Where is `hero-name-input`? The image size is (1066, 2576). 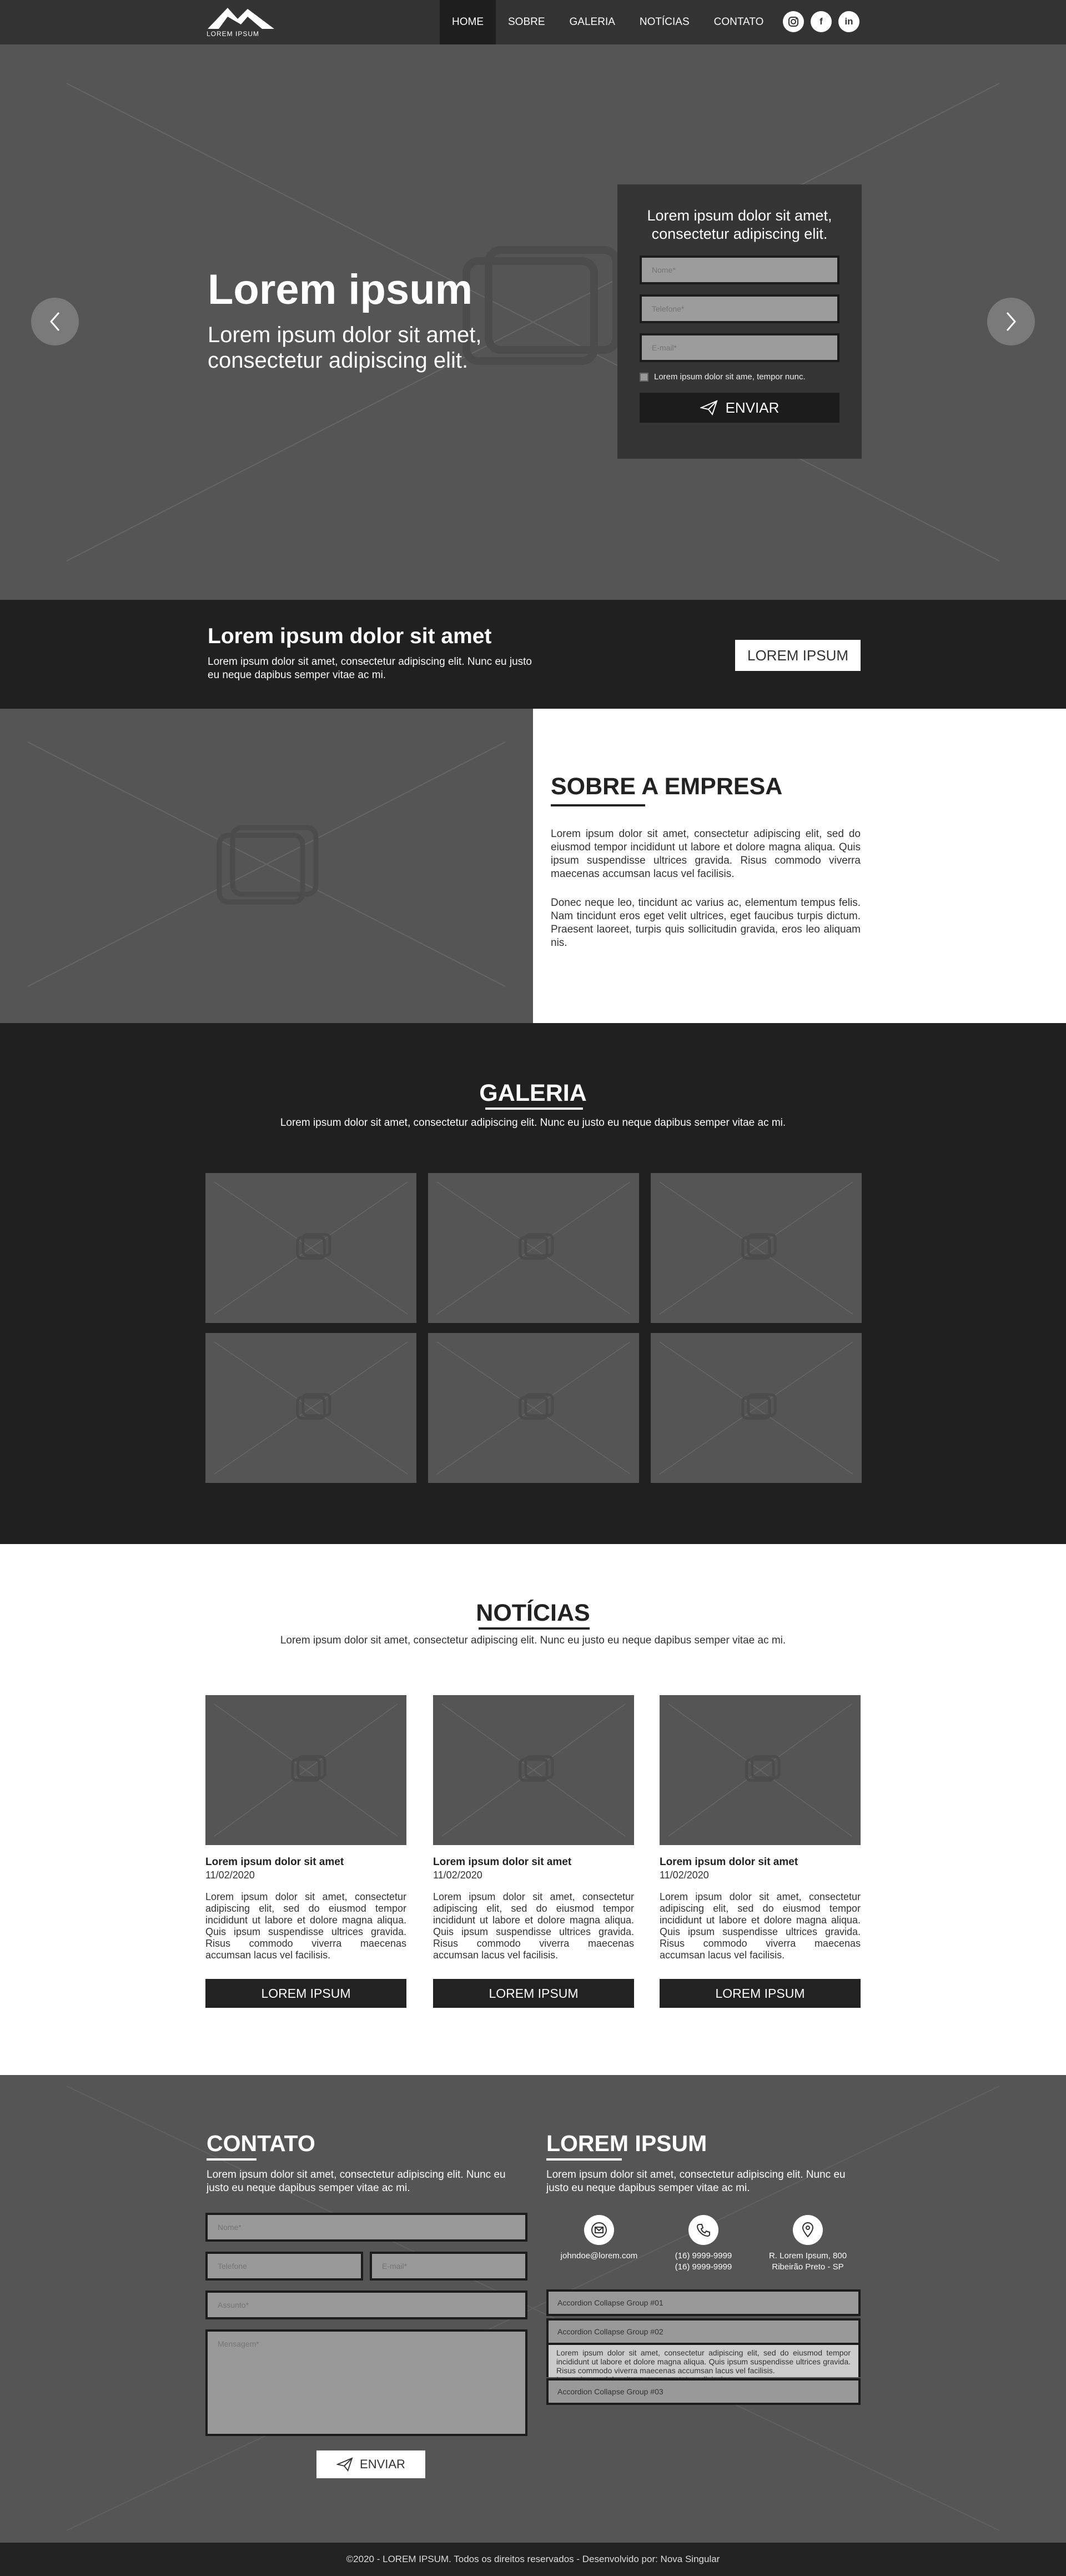
hero-name-input is located at coordinates (739, 269).